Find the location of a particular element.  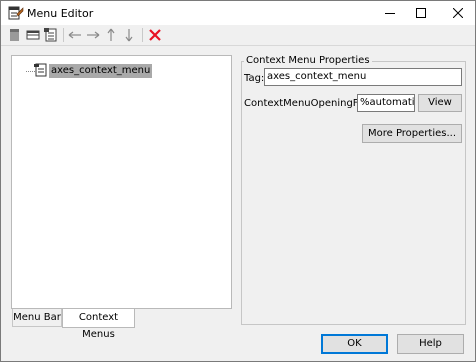

toolbar is located at coordinates (238, 35).